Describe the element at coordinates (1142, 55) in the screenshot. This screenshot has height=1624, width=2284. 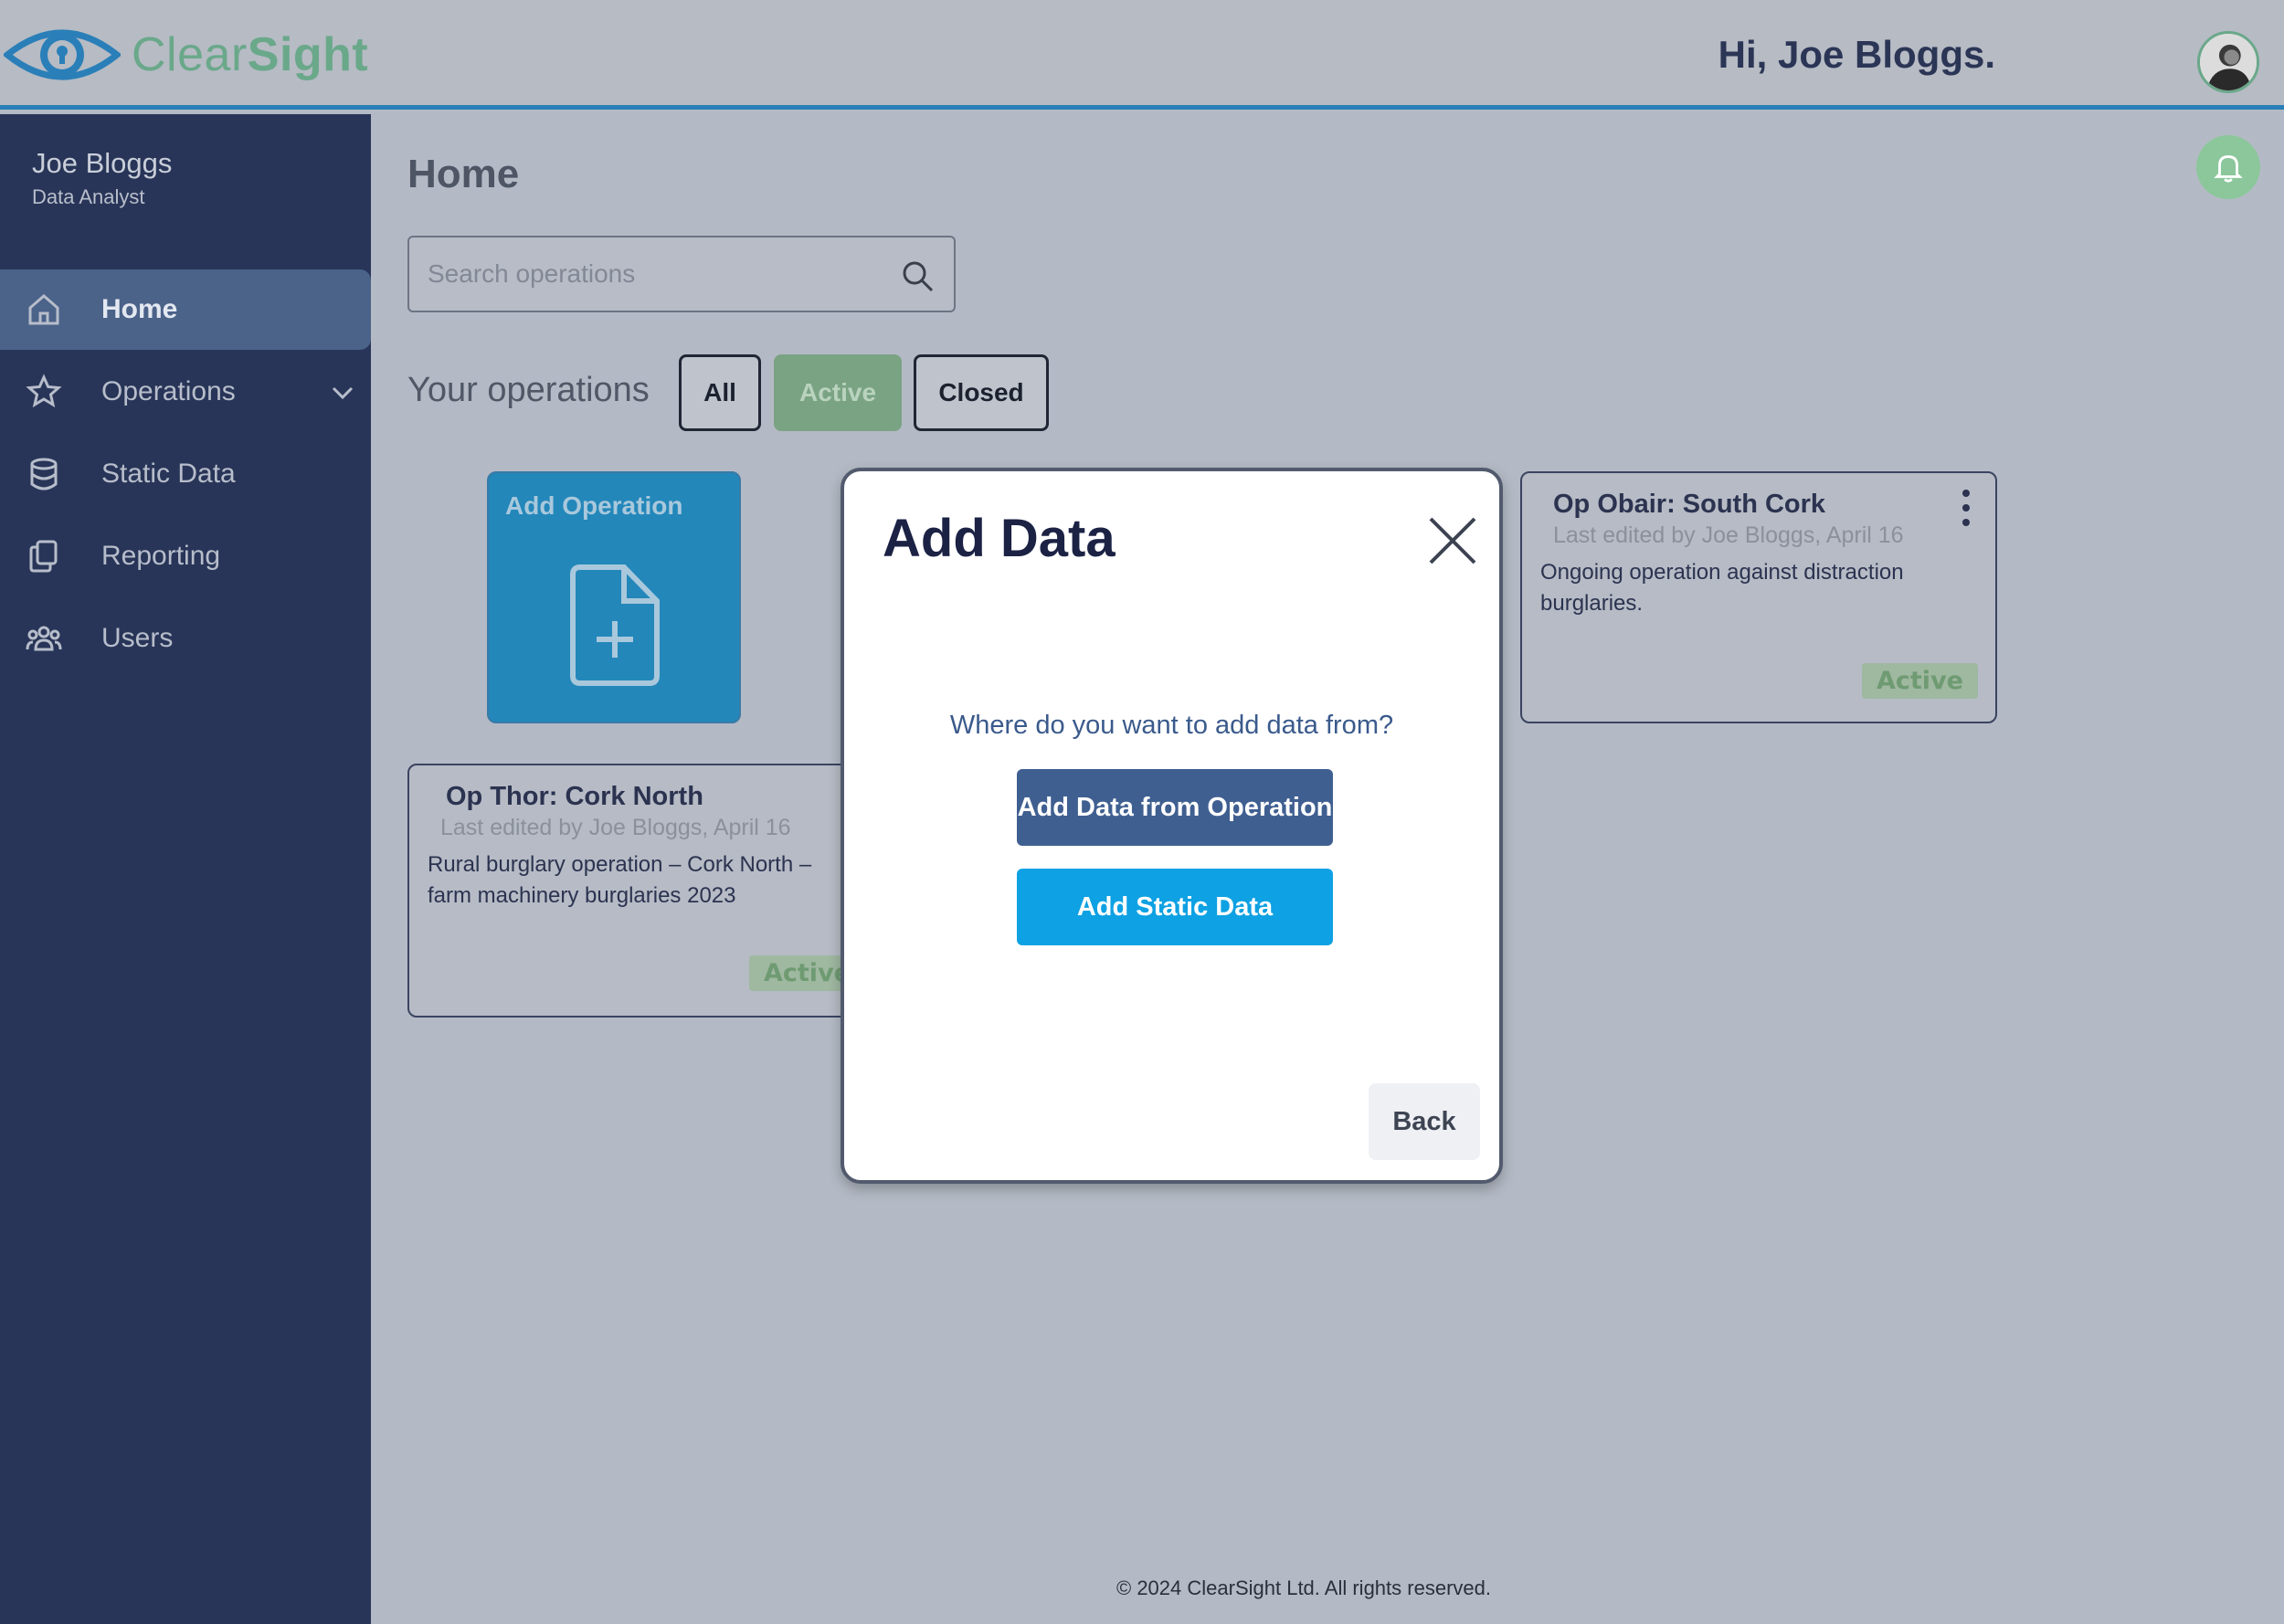
I see `top-bar: ClearSight Hi, Joe Bloggs.` at that location.